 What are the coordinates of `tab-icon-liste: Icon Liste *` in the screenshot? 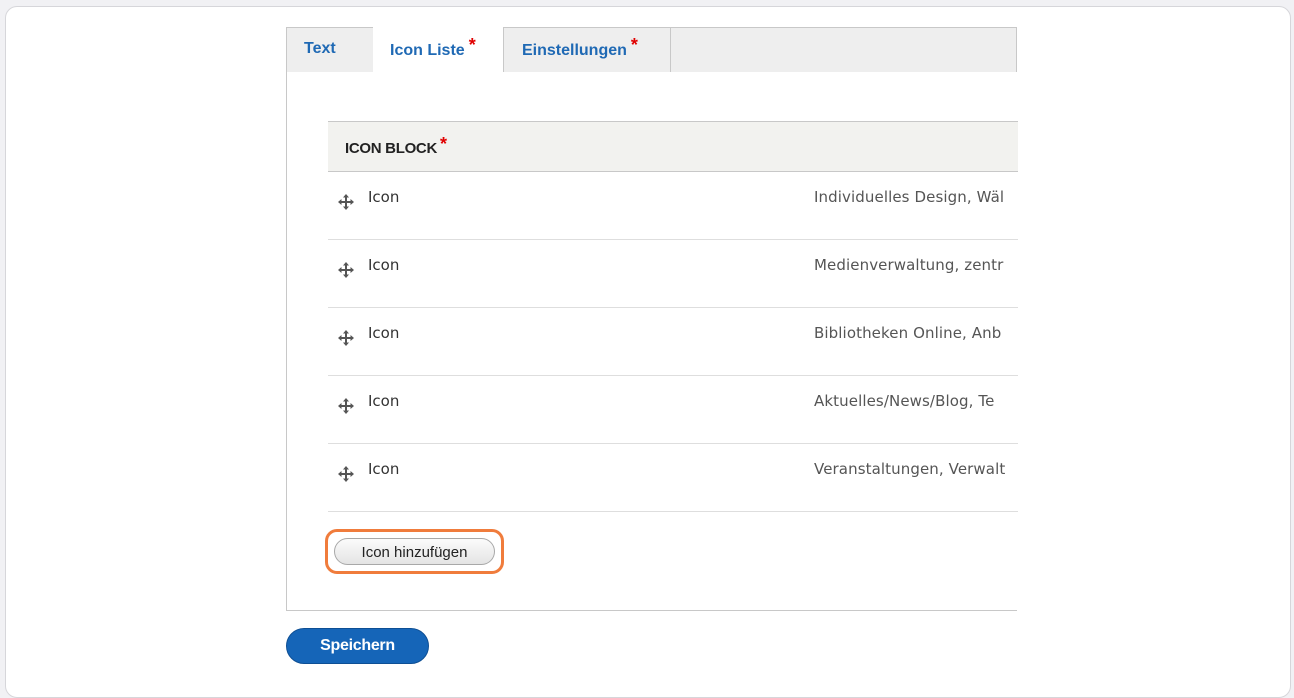 It's located at (438, 50).